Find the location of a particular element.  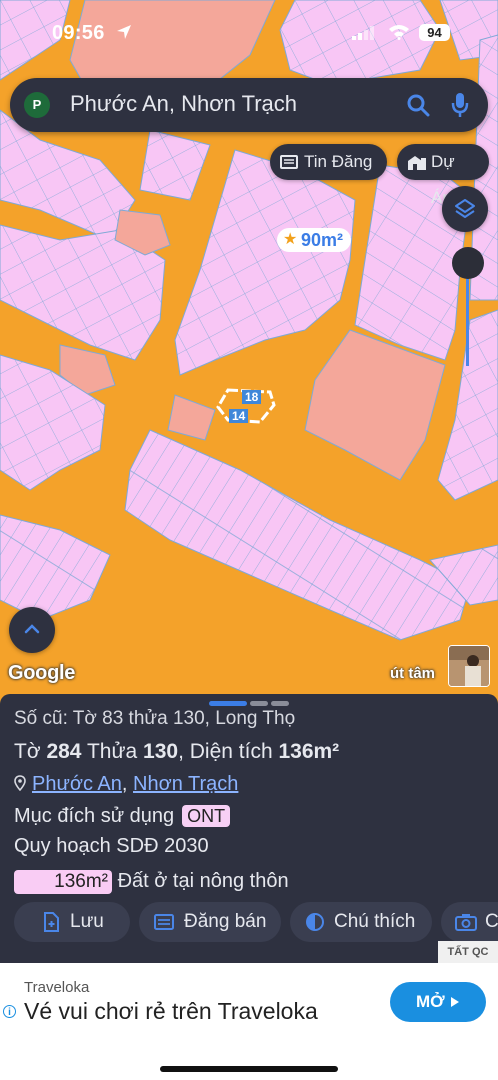

sheet-page-indicator-active is located at coordinates (228, 703).